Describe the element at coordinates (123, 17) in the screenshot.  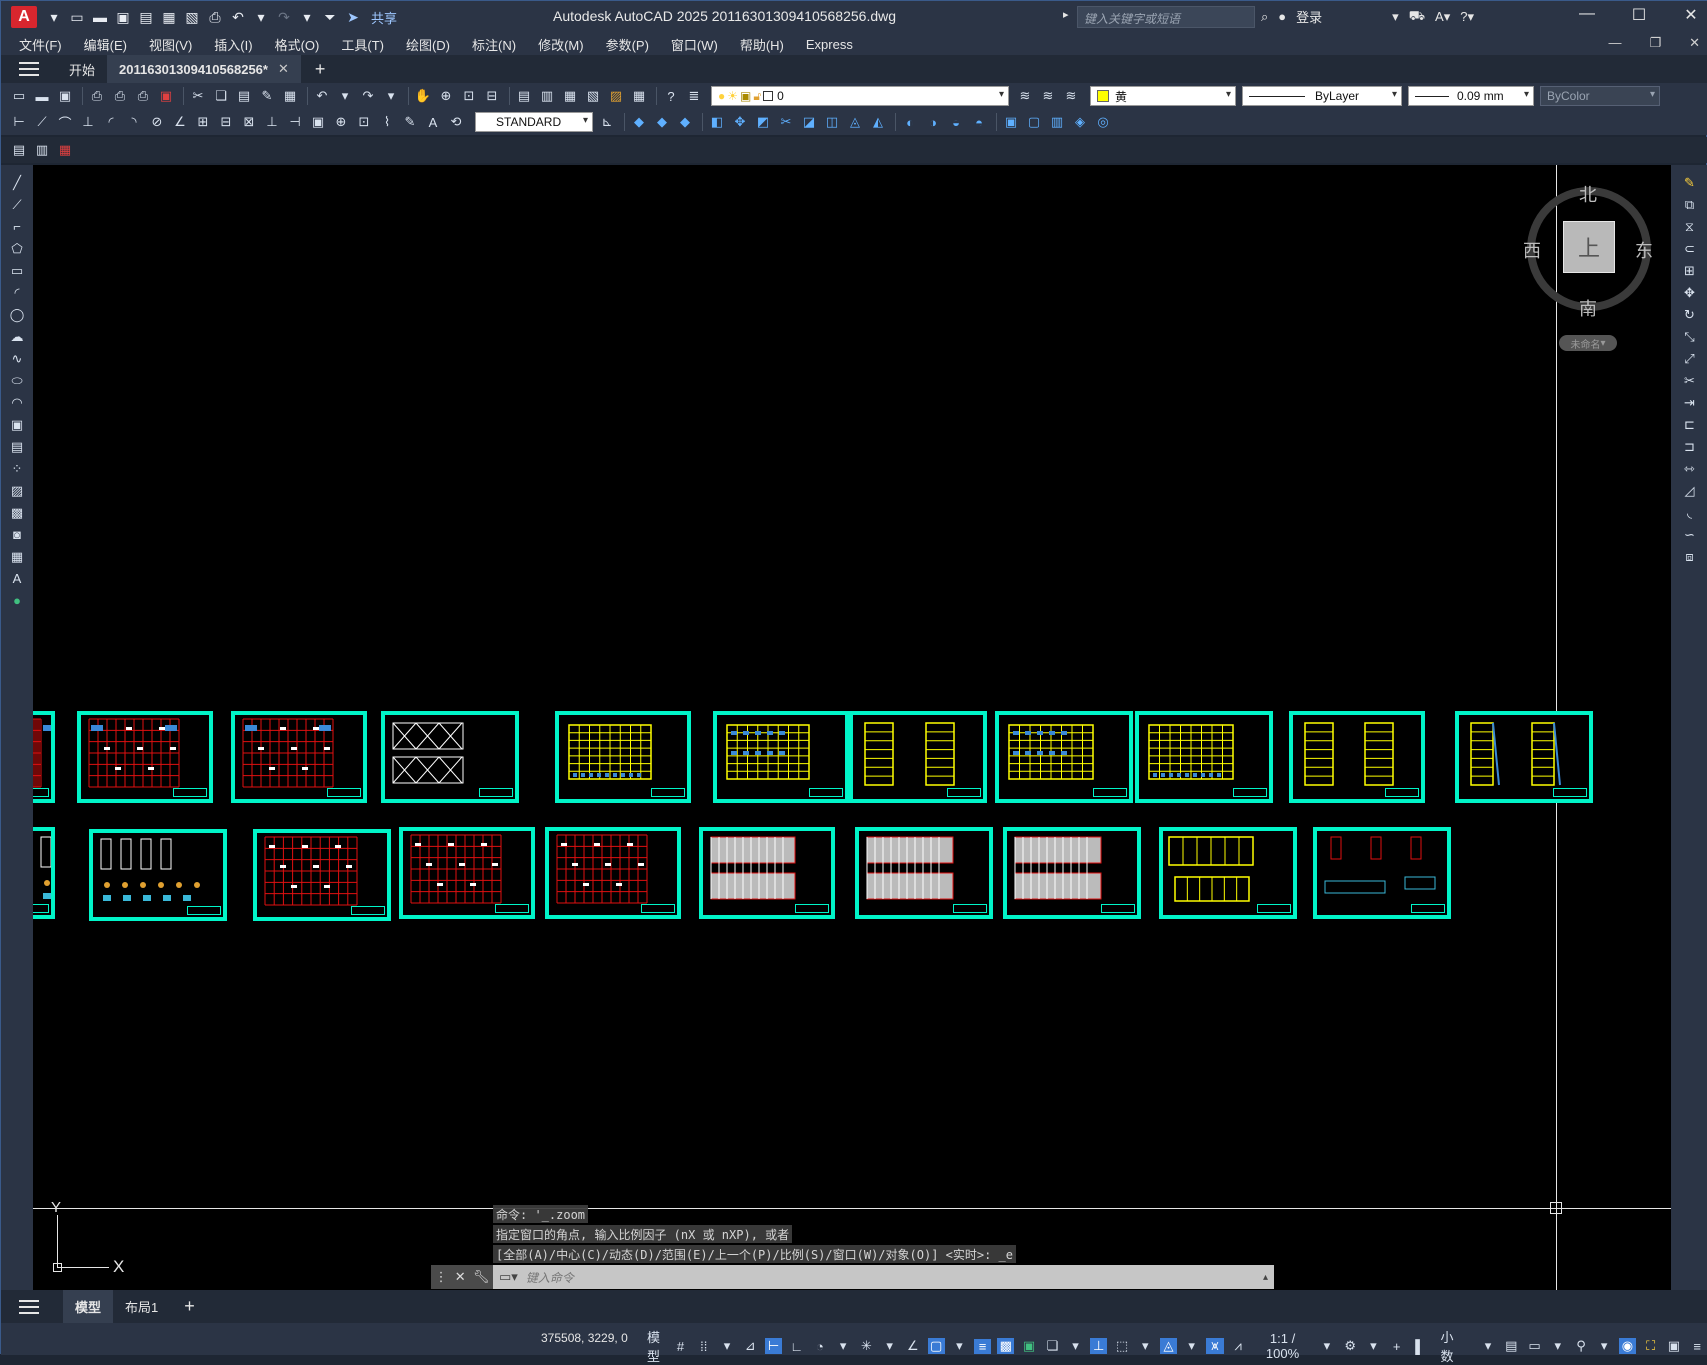
I see `save-icon: ▣` at that location.